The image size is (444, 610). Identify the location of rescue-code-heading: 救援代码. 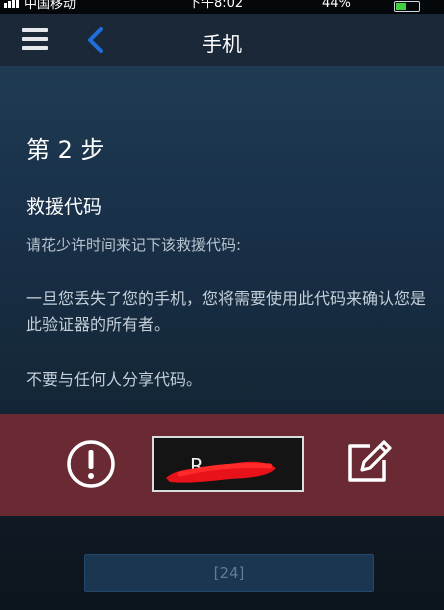
(64, 207).